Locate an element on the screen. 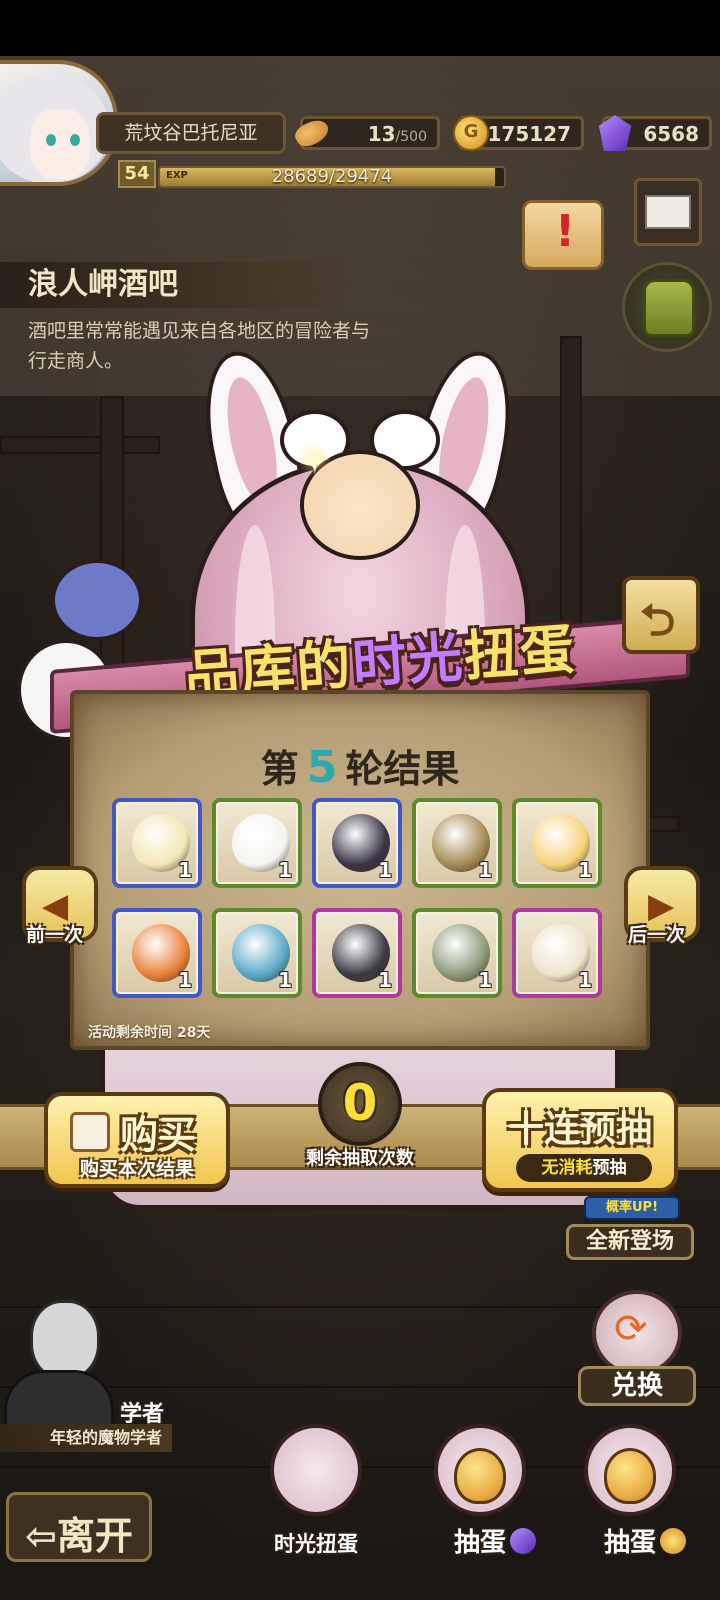 The height and width of the screenshot is (1600, 720). mail-button is located at coordinates (668, 212).